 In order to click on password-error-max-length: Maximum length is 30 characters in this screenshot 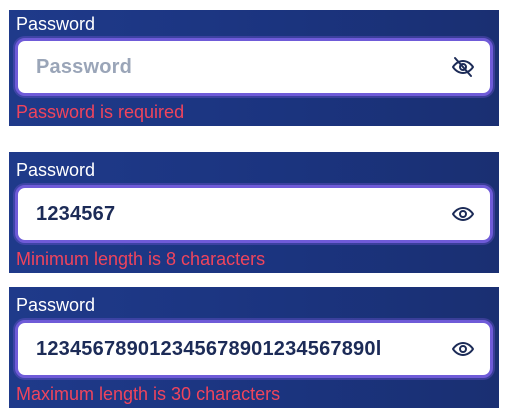, I will do `click(148, 394)`.